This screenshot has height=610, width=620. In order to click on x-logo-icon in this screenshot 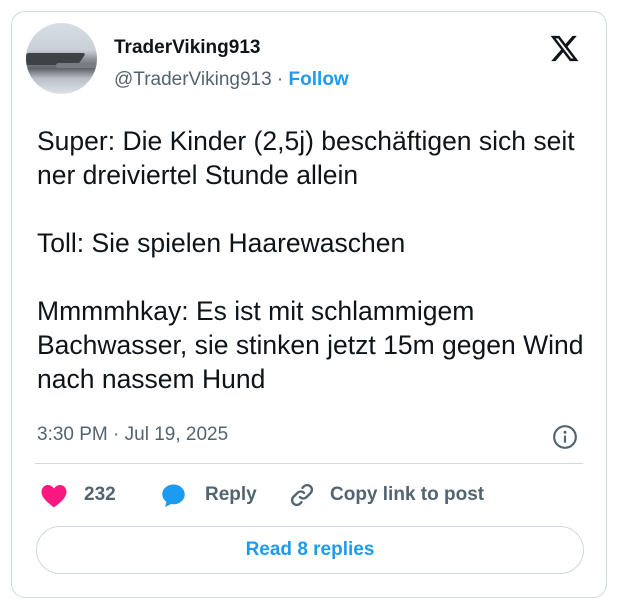, I will do `click(564, 48)`.